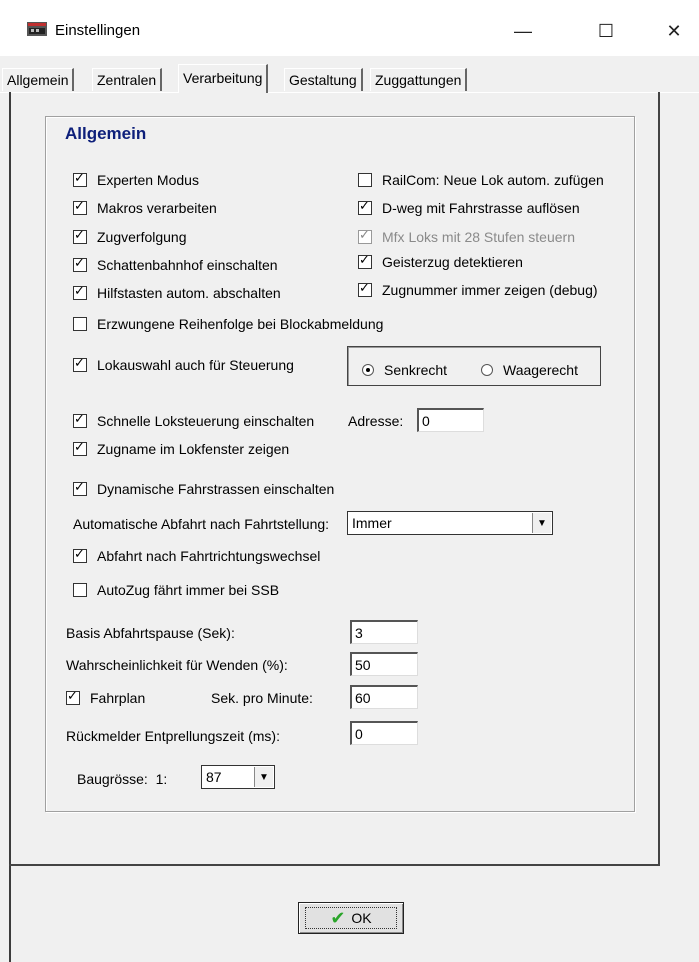  I want to click on checkbox-label: Zugname im Lokfenster zeigen, so click(193, 449).